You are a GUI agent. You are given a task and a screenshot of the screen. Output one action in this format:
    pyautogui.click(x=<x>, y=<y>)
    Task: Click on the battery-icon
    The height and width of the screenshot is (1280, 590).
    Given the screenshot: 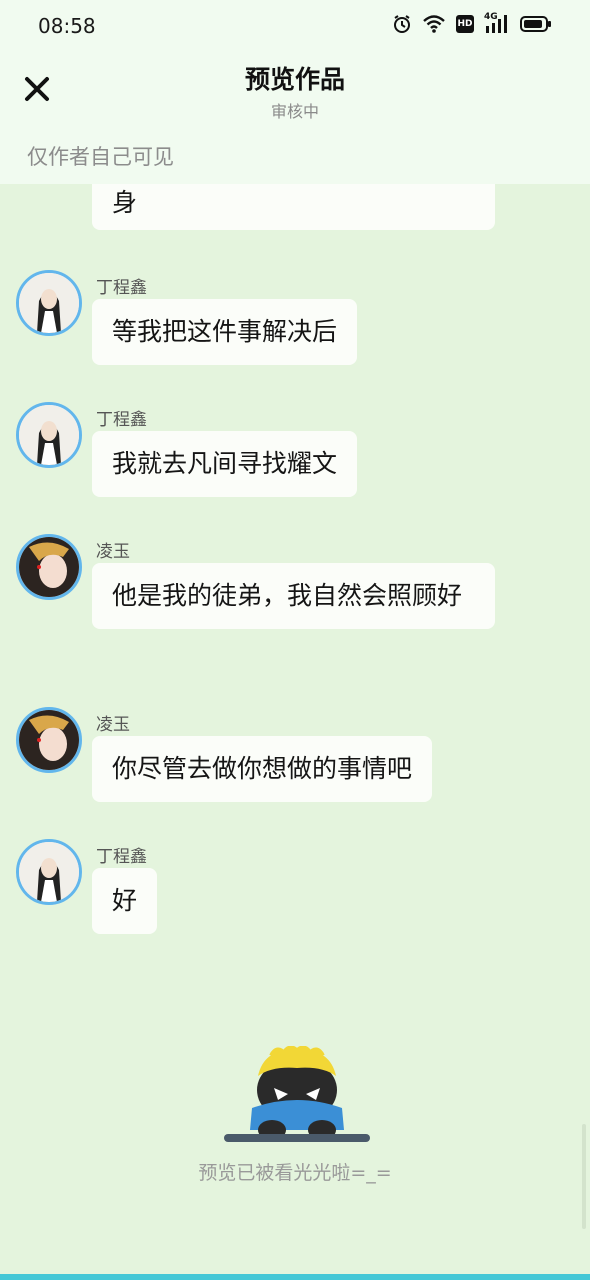 What is the action you would take?
    pyautogui.click(x=535, y=24)
    